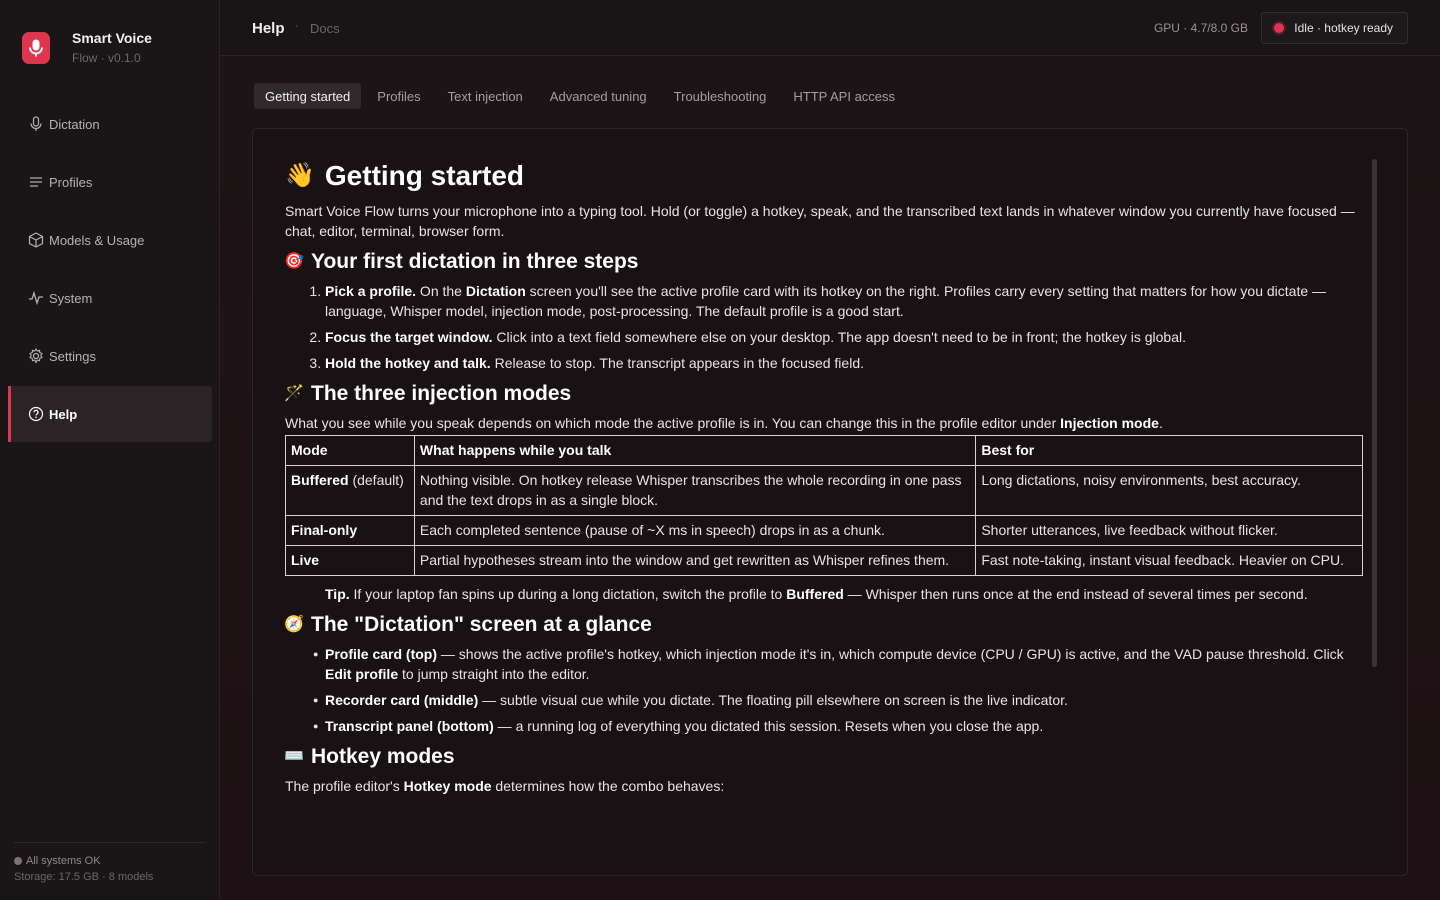 The image size is (1440, 900). Describe the element at coordinates (398, 96) in the screenshot. I see `tab-profiles: Profiles` at that location.